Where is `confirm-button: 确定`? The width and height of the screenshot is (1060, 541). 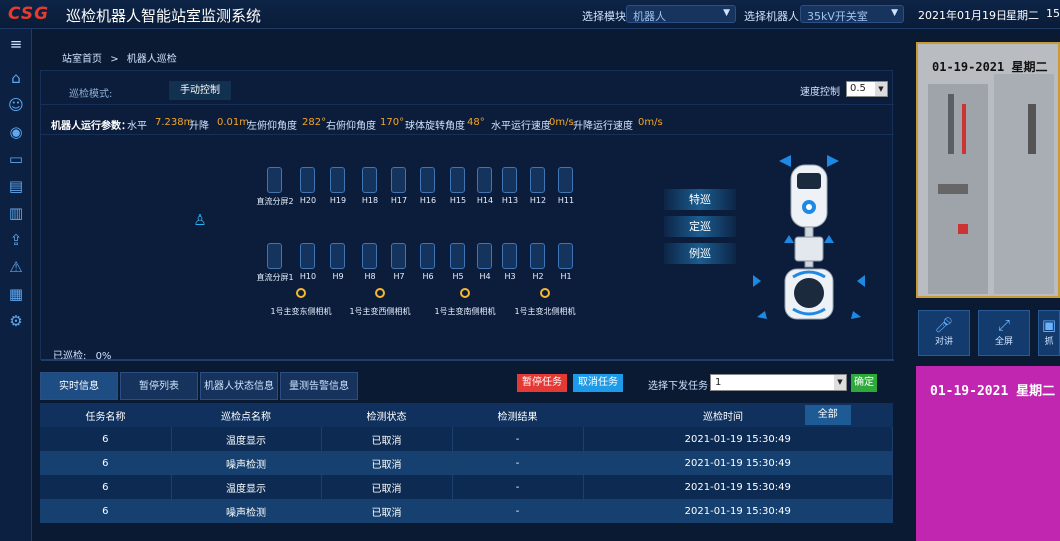 confirm-button: 确定 is located at coordinates (864, 383).